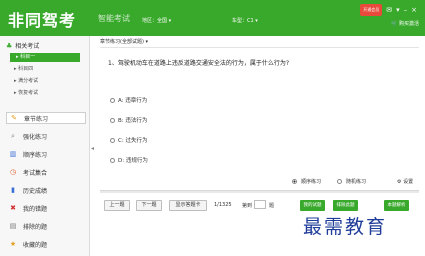 This screenshot has height=256, width=425. I want to click on my-questions-button: 我的试题, so click(312, 205).